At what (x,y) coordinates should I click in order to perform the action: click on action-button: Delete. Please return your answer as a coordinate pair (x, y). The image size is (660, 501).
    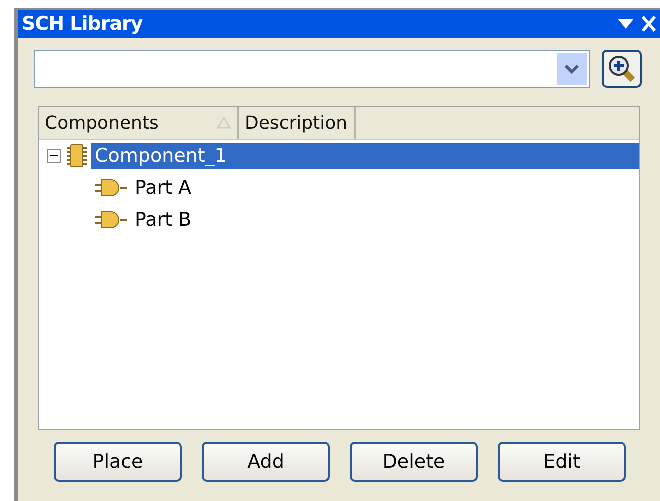
    Looking at the image, I should click on (414, 462).